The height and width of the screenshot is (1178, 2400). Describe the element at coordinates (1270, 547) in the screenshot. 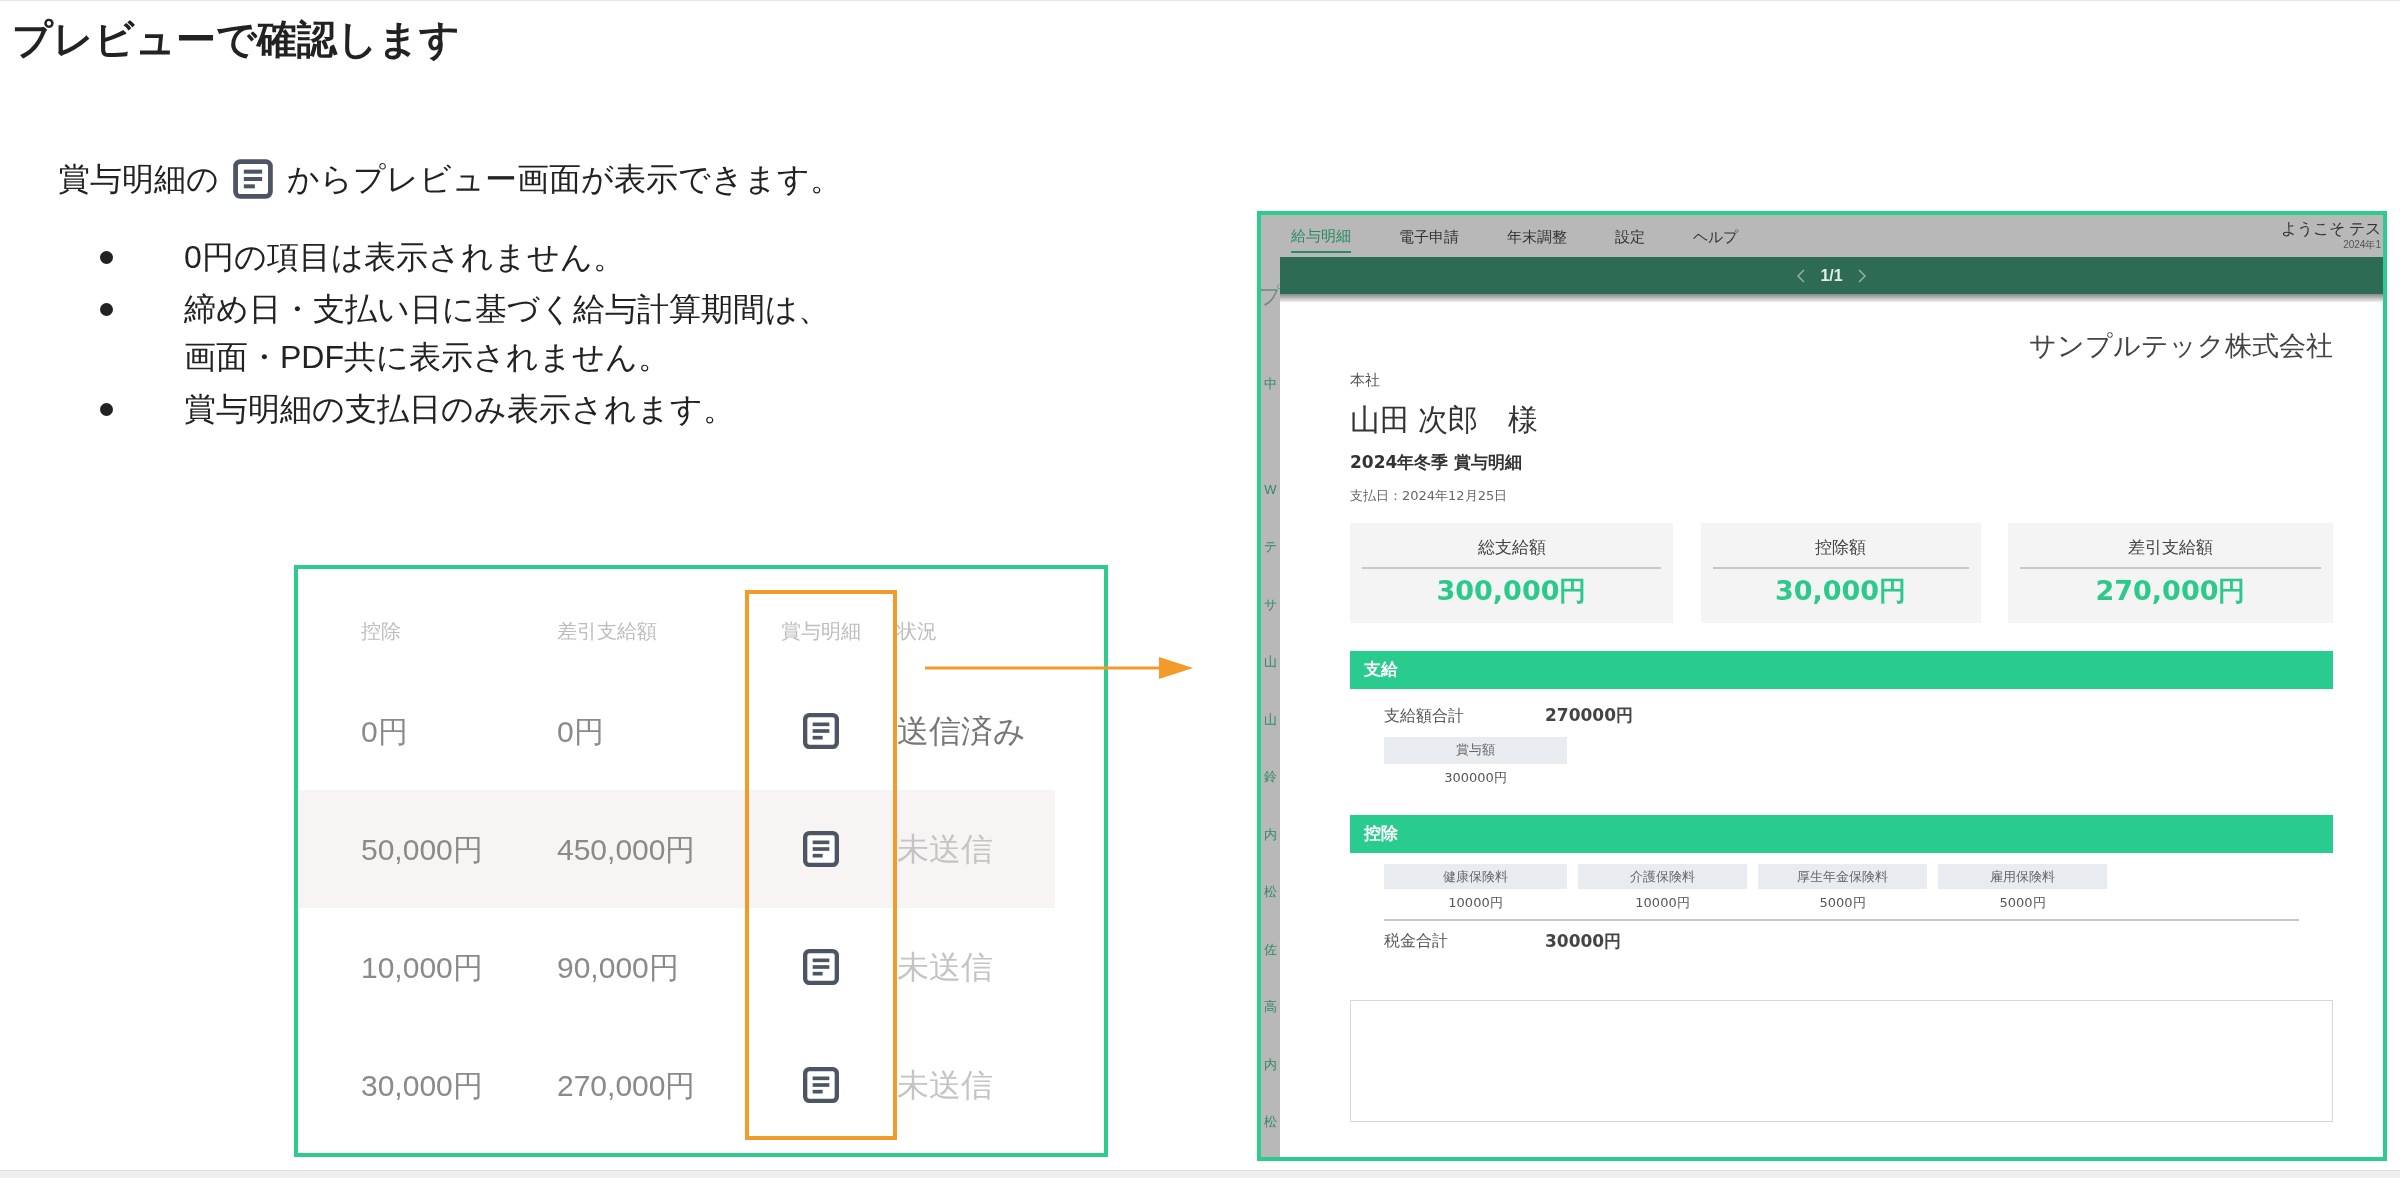

I see `side-text: テ` at that location.